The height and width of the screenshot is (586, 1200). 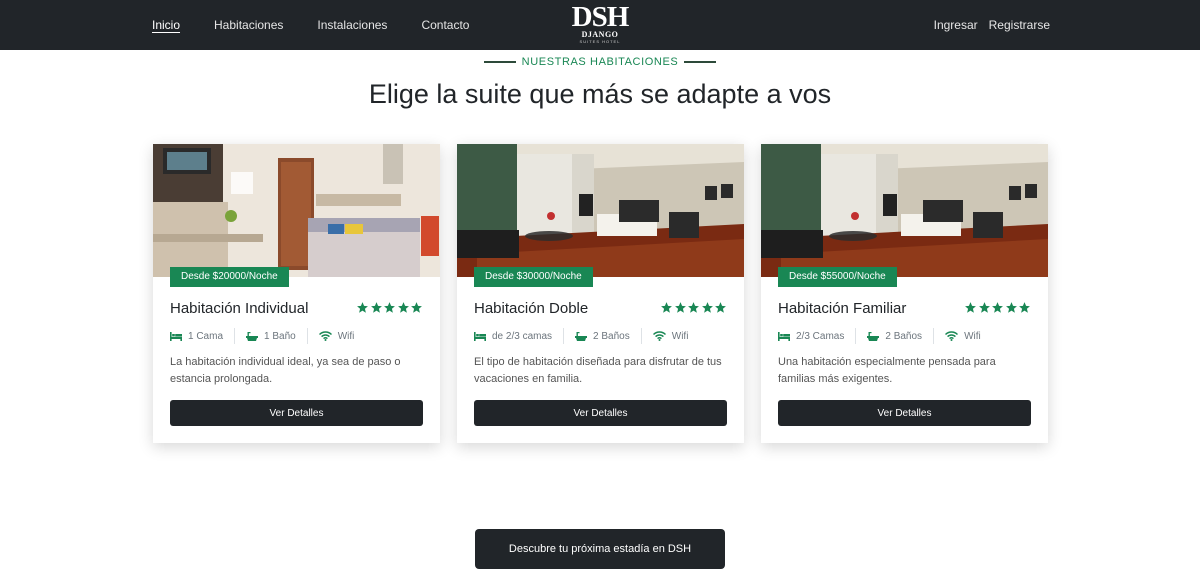 I want to click on room-photo-doble, so click(x=600, y=210).